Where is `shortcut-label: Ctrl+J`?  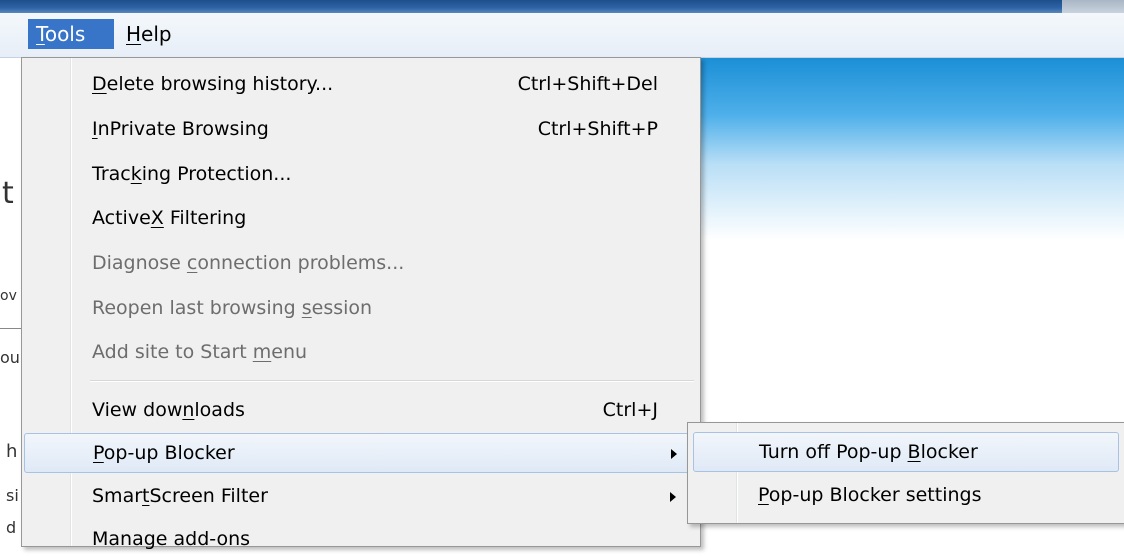 shortcut-label: Ctrl+J is located at coordinates (630, 410).